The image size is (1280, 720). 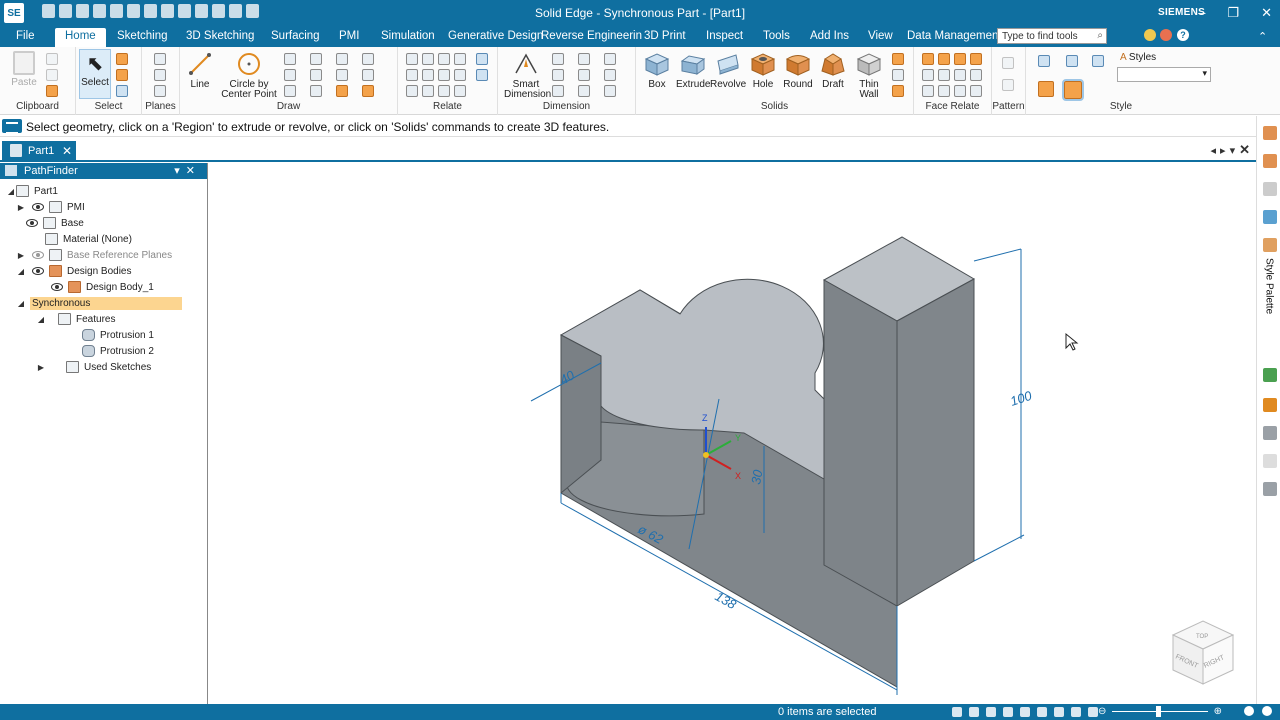 I want to click on tab-tools: Tools, so click(x=776, y=36).